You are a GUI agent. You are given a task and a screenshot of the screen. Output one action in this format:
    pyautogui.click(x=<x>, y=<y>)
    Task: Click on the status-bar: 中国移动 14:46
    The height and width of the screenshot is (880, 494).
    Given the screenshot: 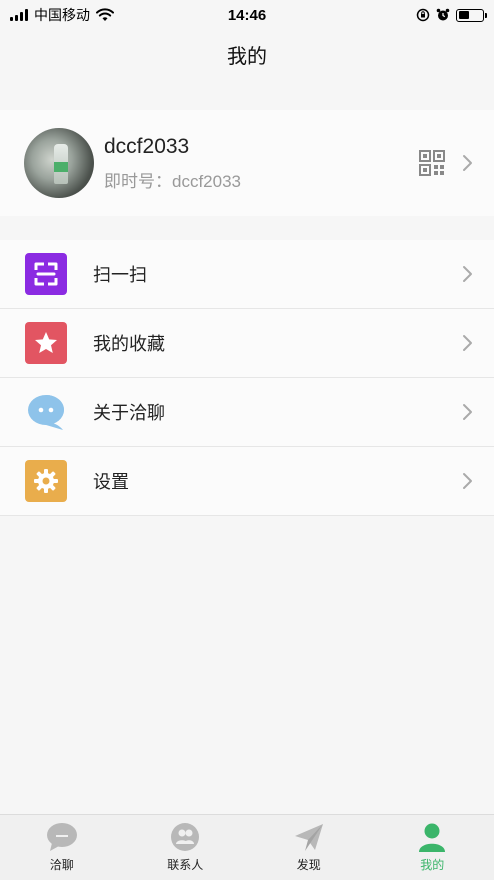 What is the action you would take?
    pyautogui.click(x=247, y=15)
    